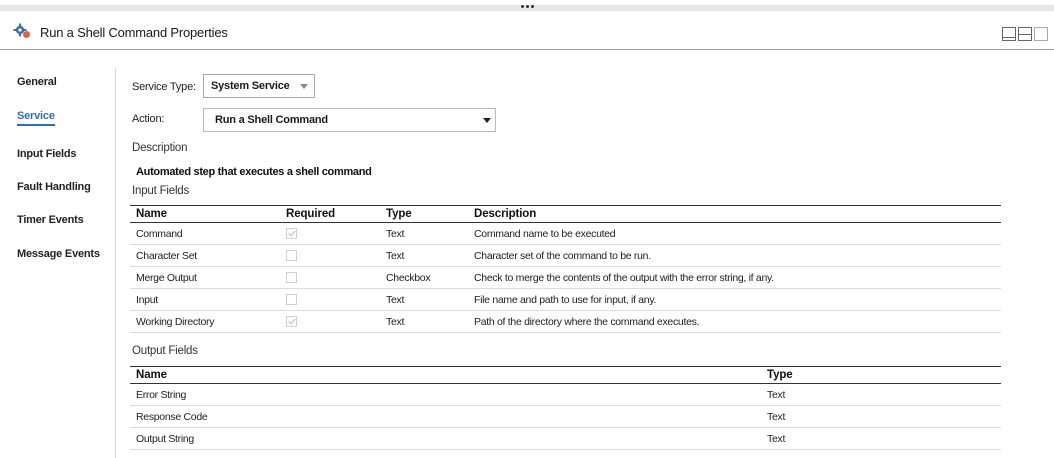  I want to click on service-type-value: System Service, so click(250, 86).